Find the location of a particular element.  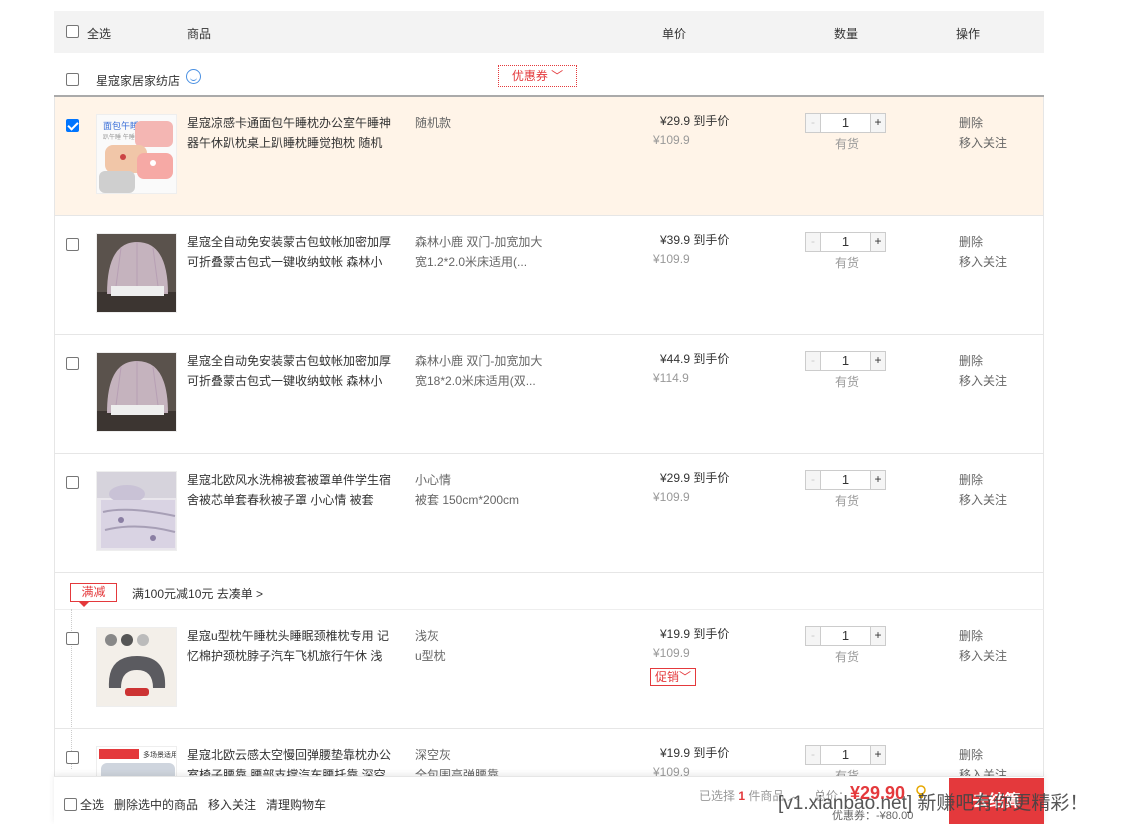

spec-line-1: 随机款 is located at coordinates (433, 123).